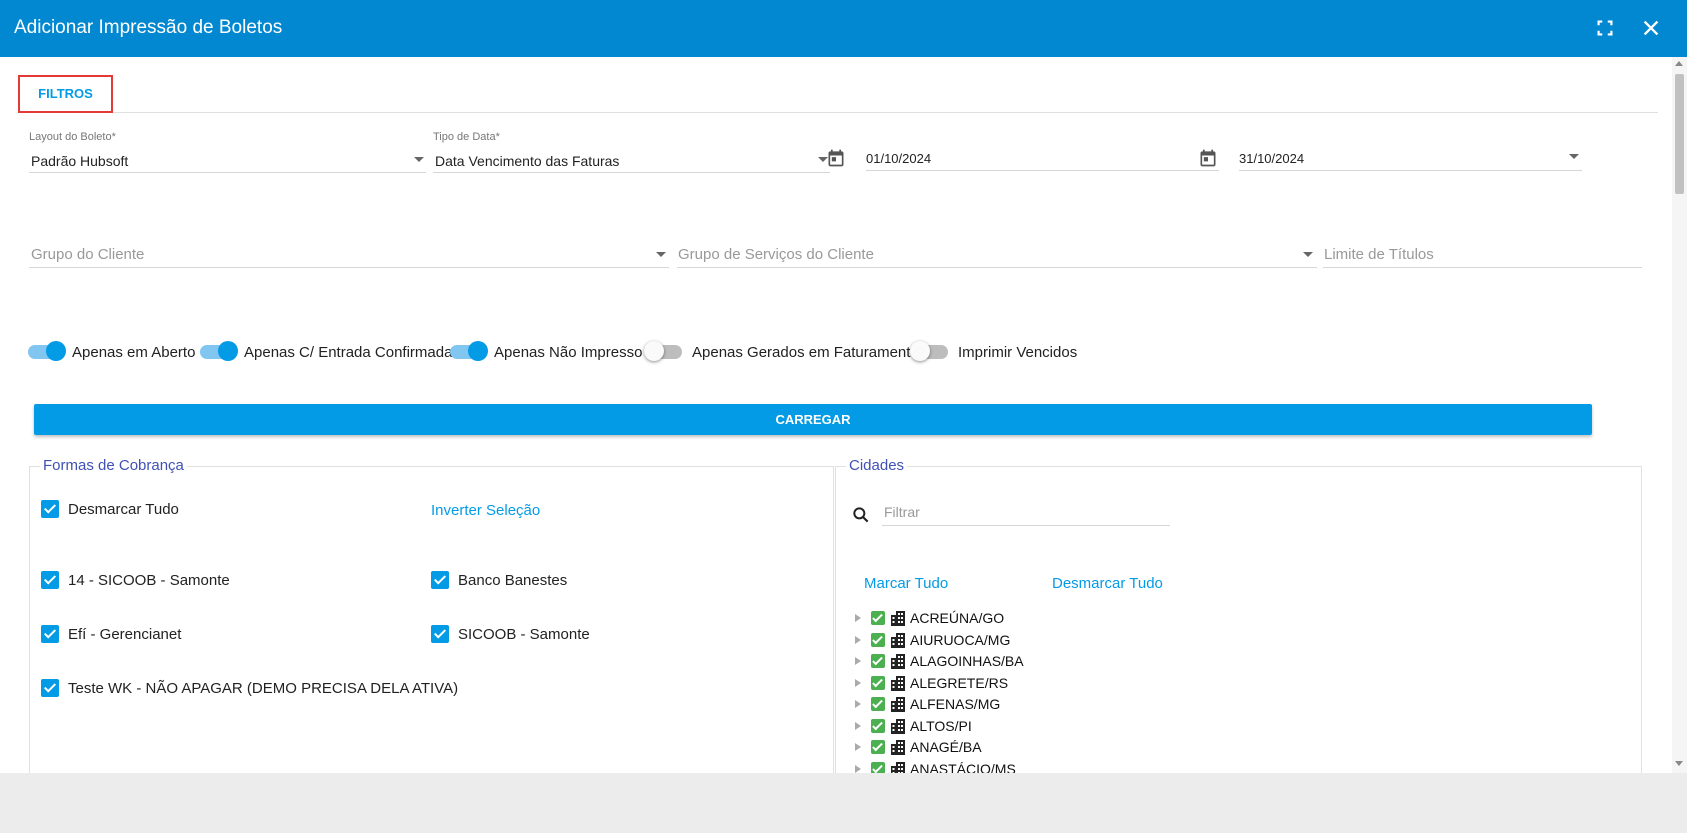 This screenshot has width=1687, height=833. I want to click on city-tree-item: ALAGOINHAS/BA, so click(939, 661).